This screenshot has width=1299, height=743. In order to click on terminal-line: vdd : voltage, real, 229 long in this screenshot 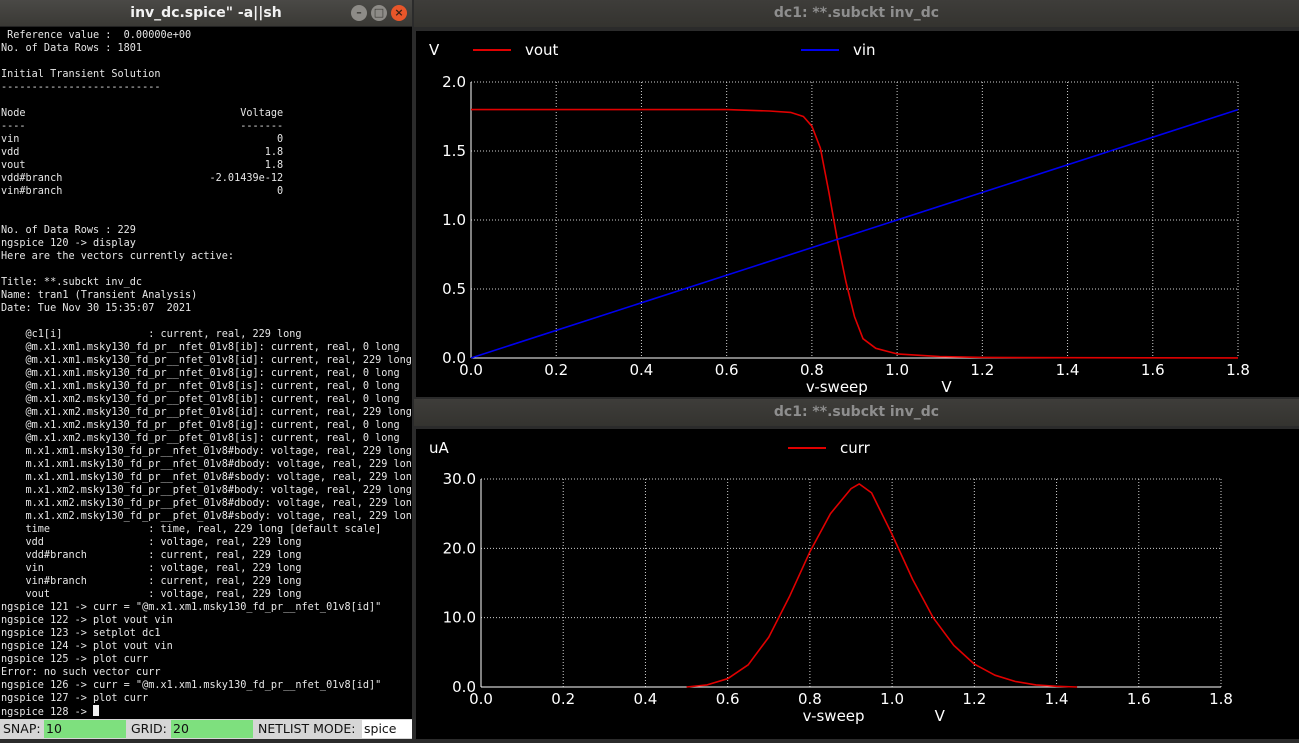, I will do `click(151, 542)`.